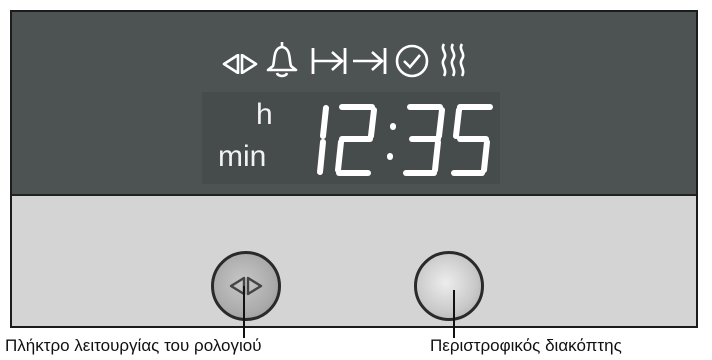 This screenshot has width=712, height=360. I want to click on clock-function-button, so click(246, 286).